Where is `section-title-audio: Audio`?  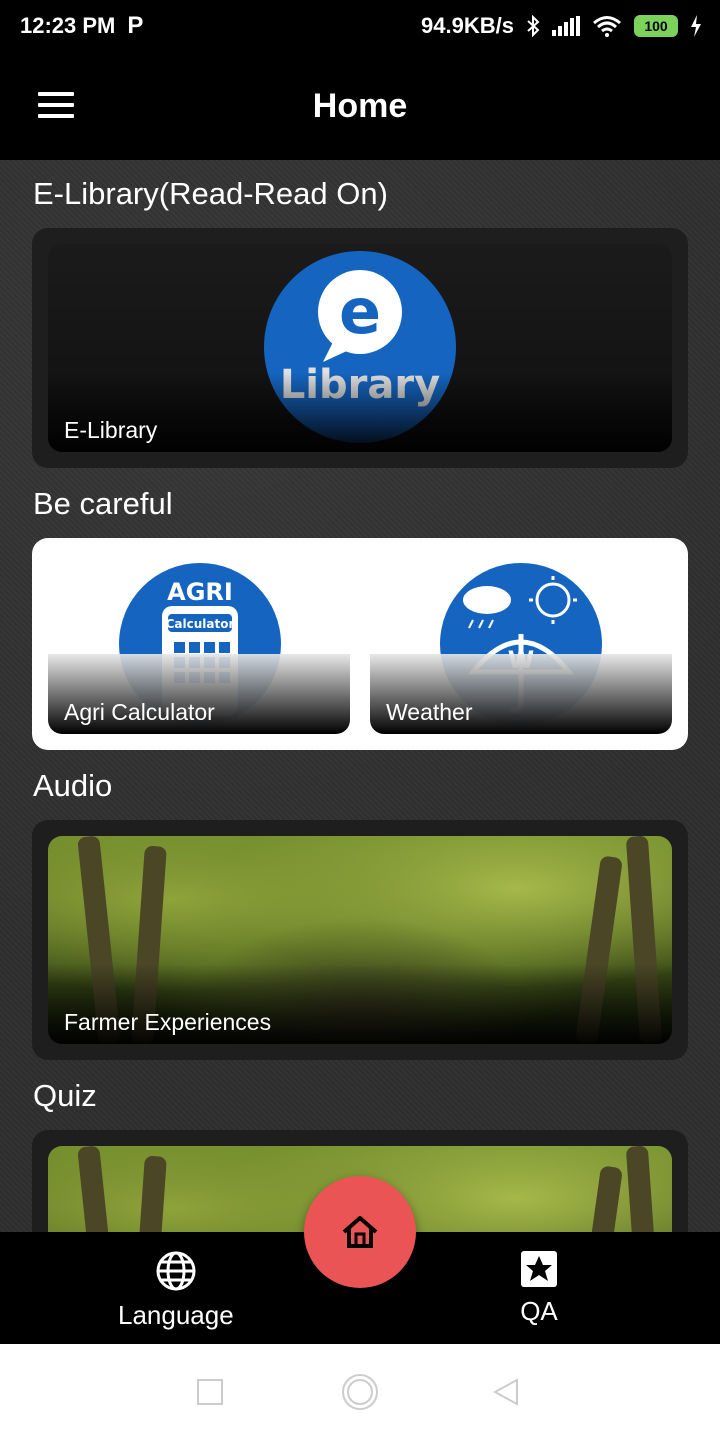 section-title-audio: Audio is located at coordinates (73, 785).